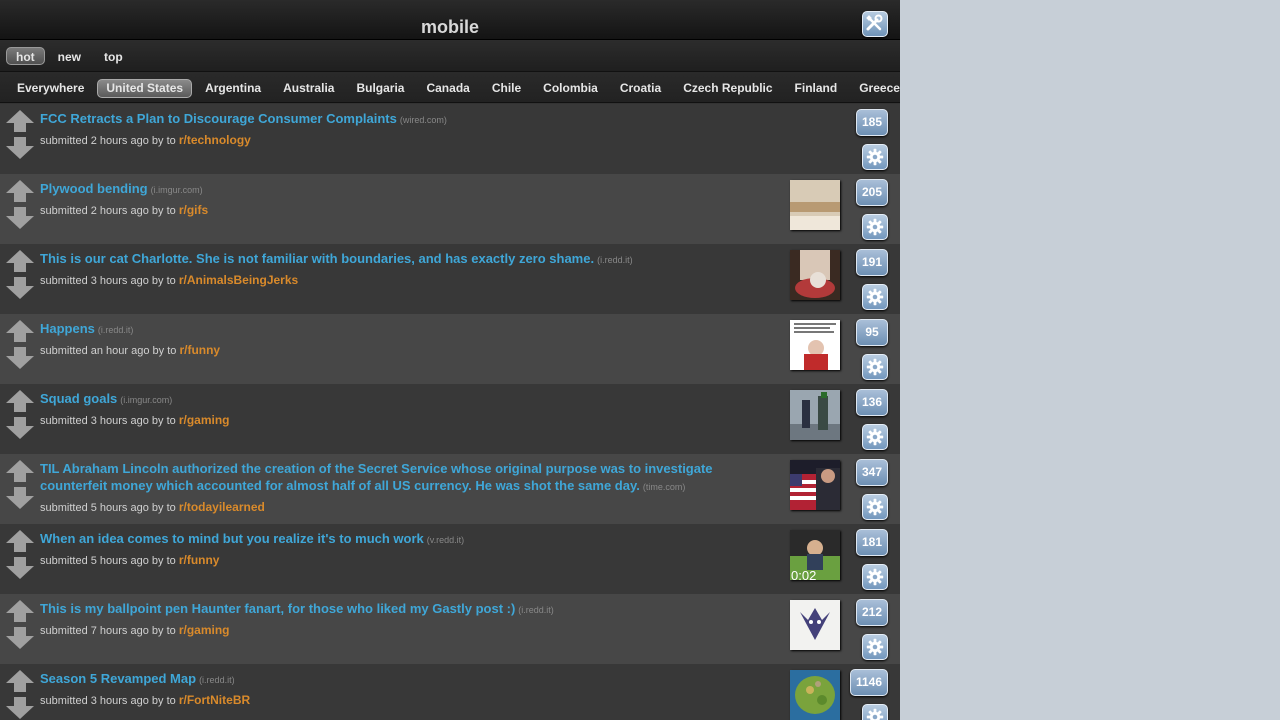  Describe the element at coordinates (67, 328) in the screenshot. I see `post-title-link: Happens` at that location.